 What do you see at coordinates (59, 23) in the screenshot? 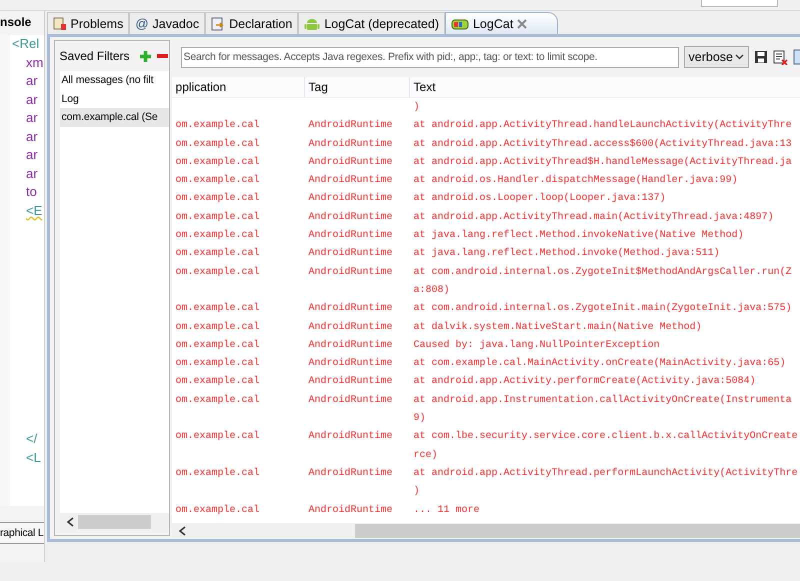
I see `problems-icon` at bounding box center [59, 23].